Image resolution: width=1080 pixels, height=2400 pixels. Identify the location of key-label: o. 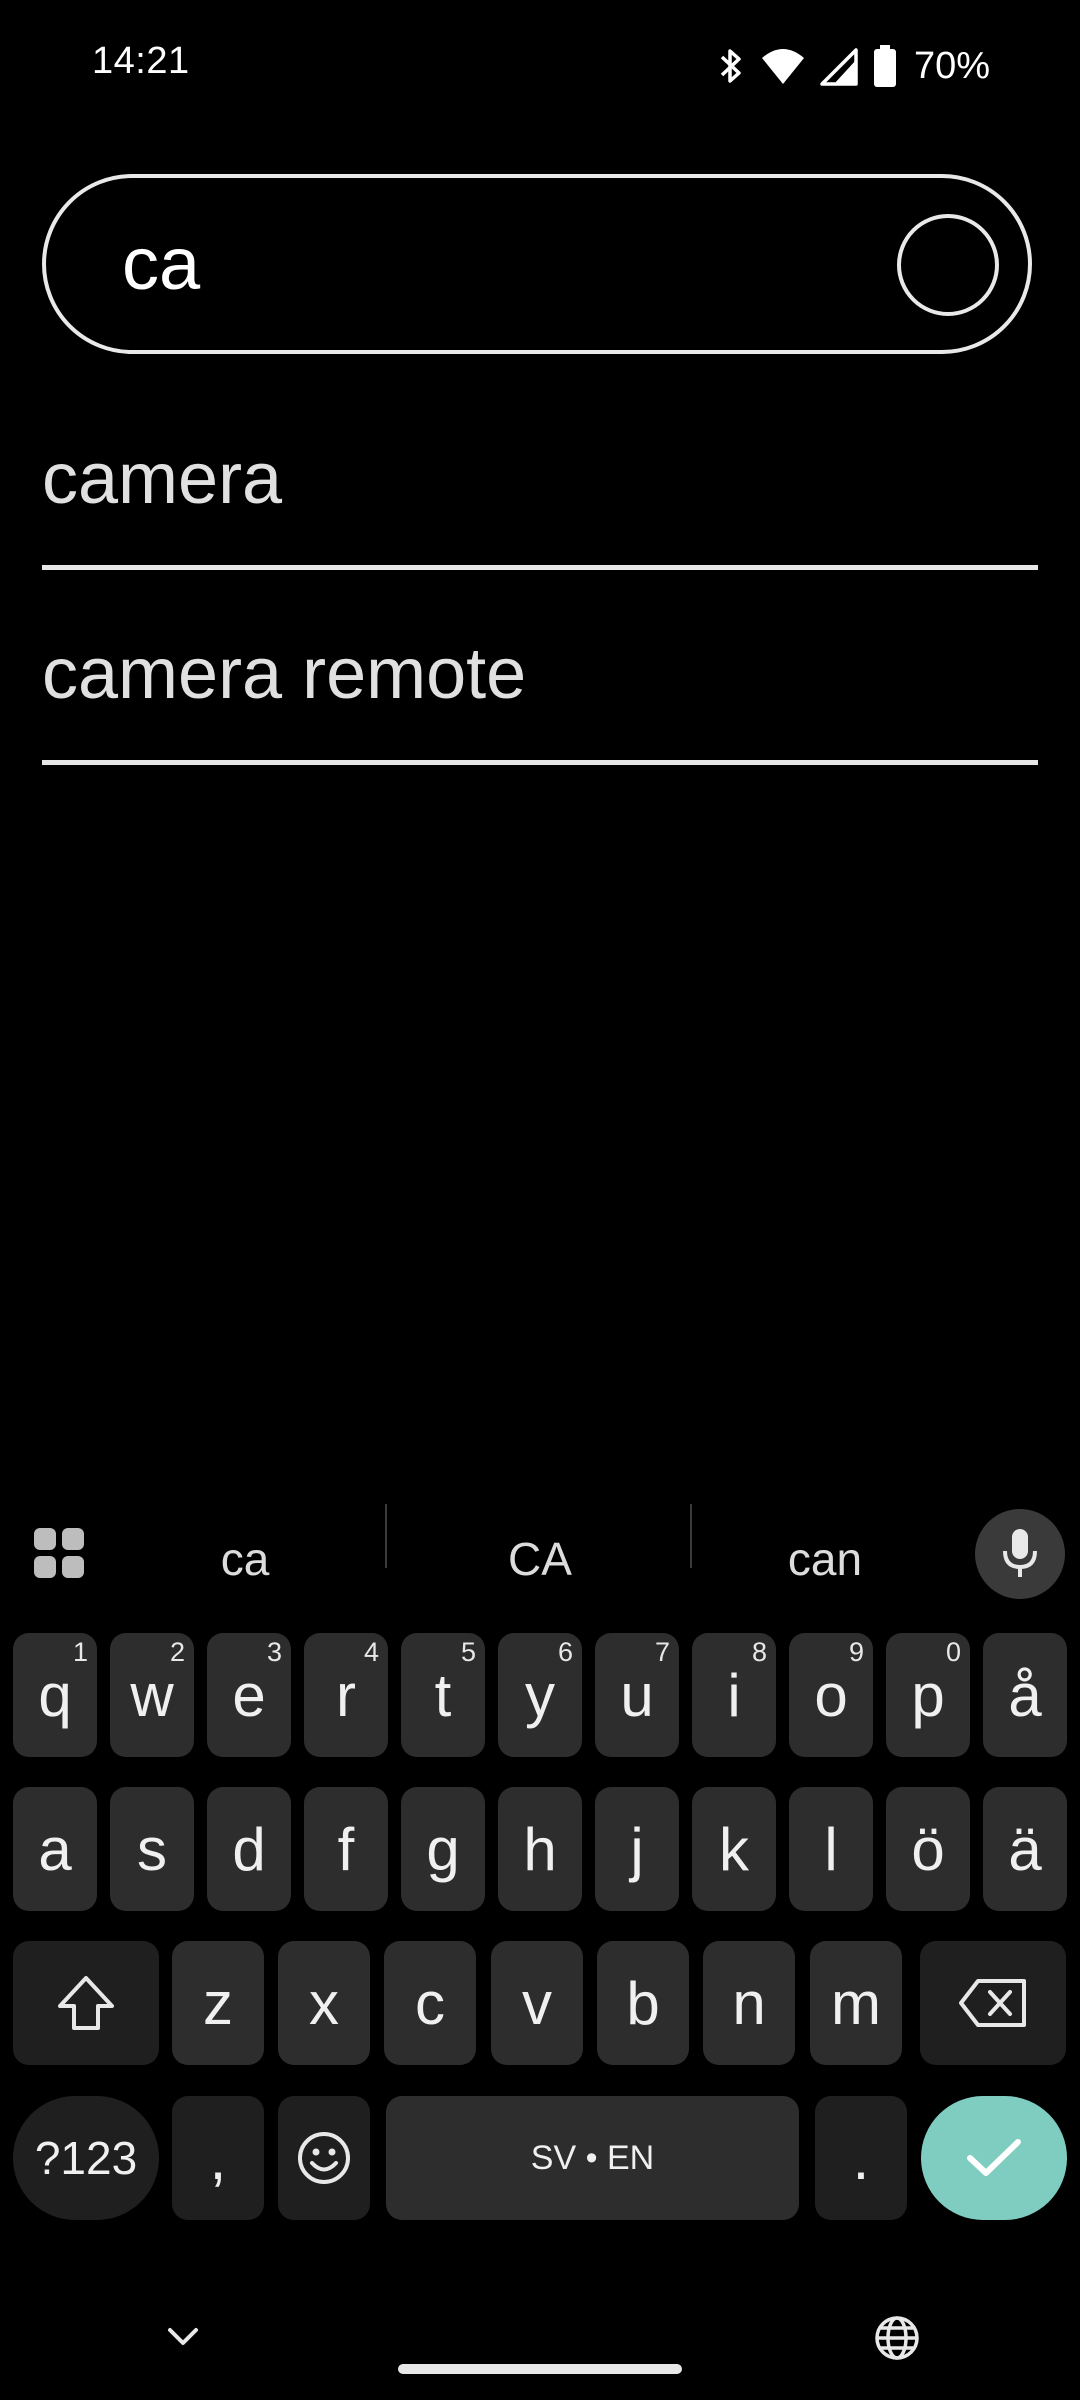
(831, 1695).